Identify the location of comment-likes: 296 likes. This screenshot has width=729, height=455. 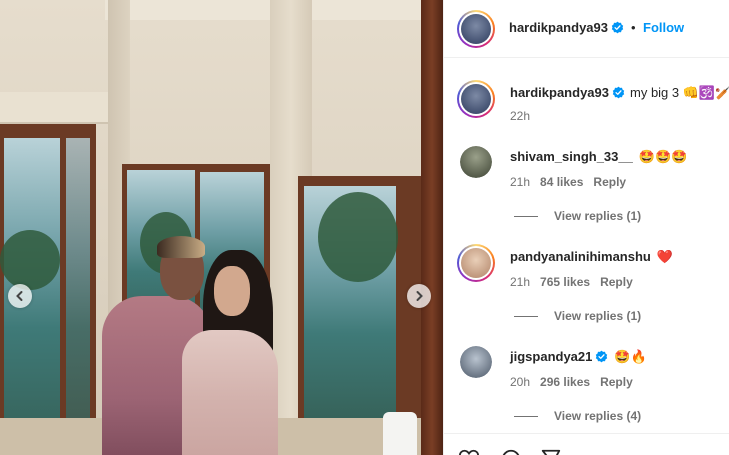
(565, 382).